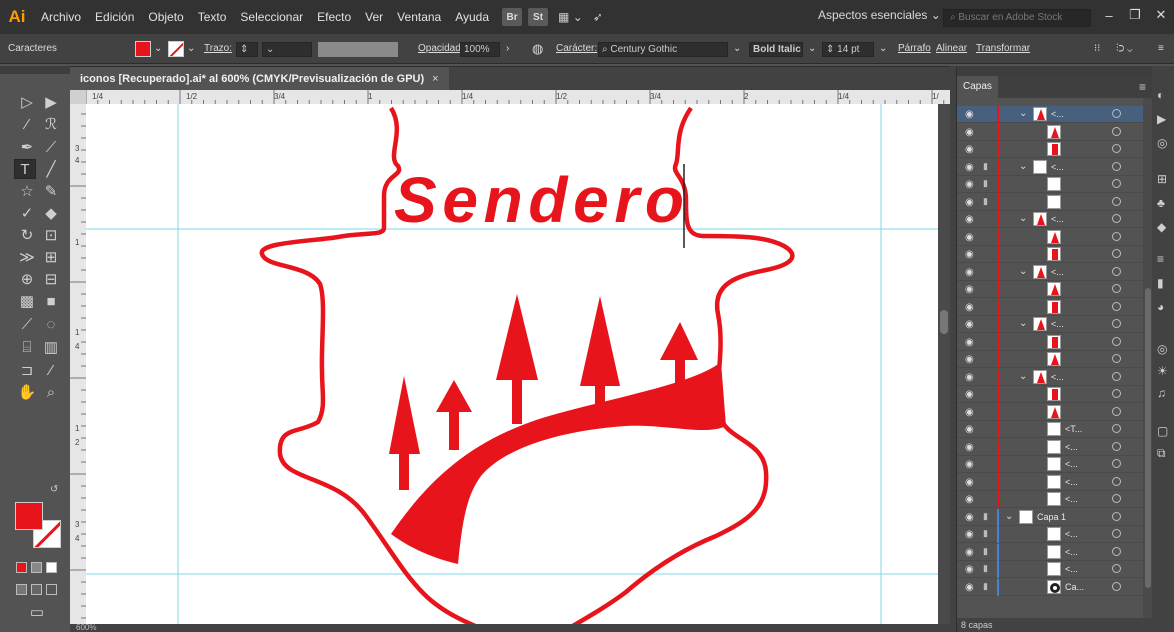 Image resolution: width=1174 pixels, height=632 pixels. What do you see at coordinates (538, 17) in the screenshot?
I see `stock-button: St` at bounding box center [538, 17].